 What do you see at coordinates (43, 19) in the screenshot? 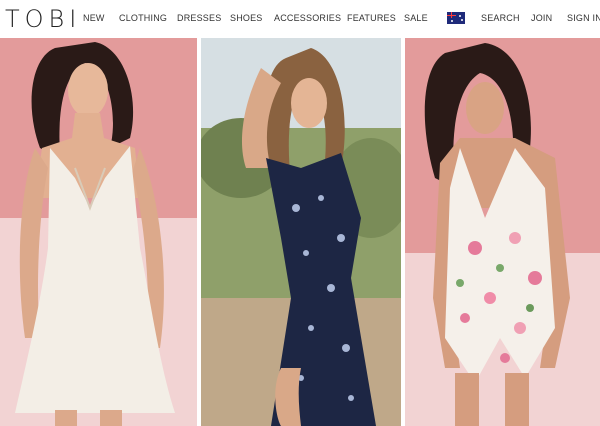
I see `tobi-logo: TOBI` at bounding box center [43, 19].